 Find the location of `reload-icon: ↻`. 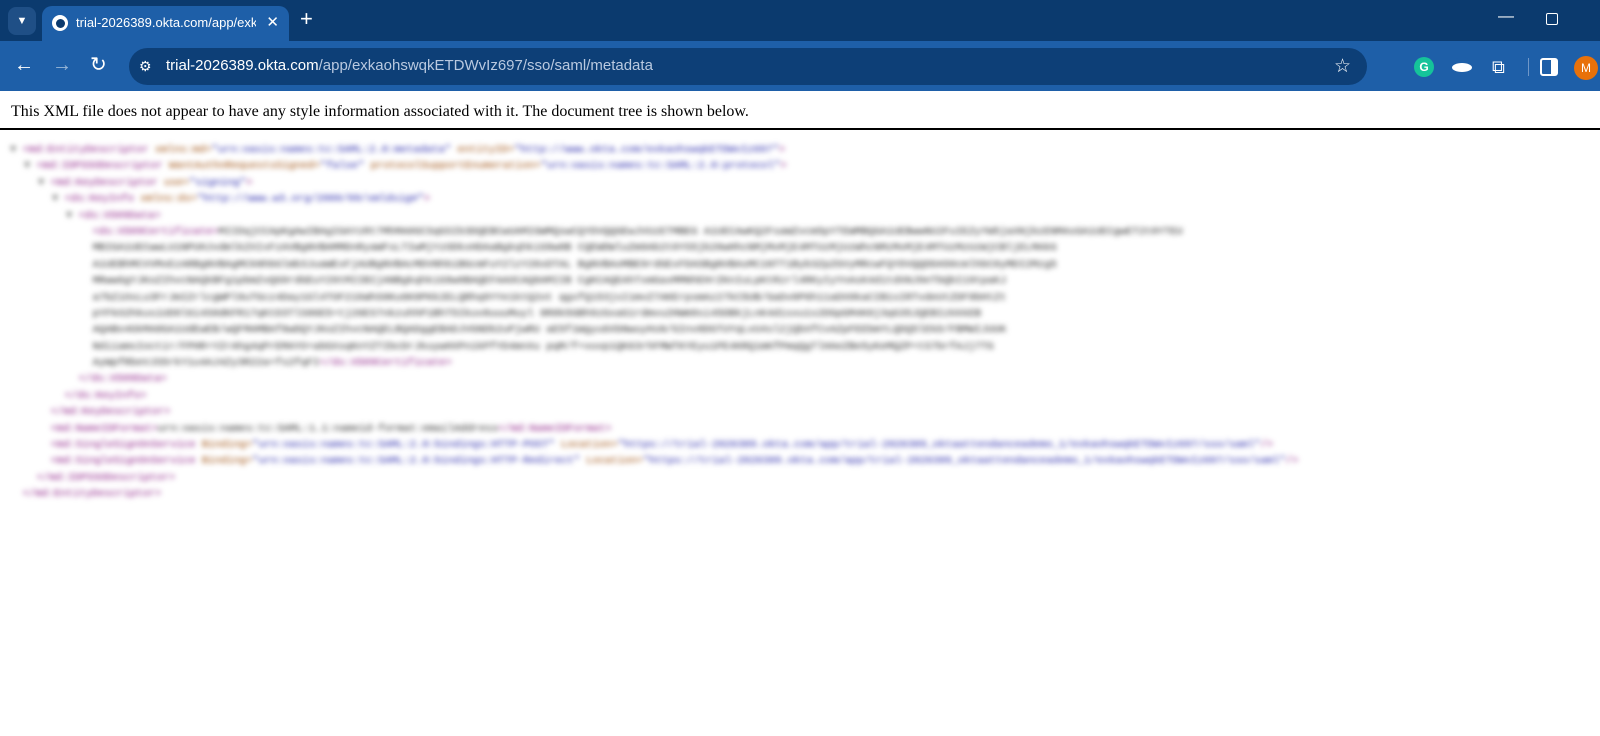

reload-icon: ↻ is located at coordinates (98, 65).